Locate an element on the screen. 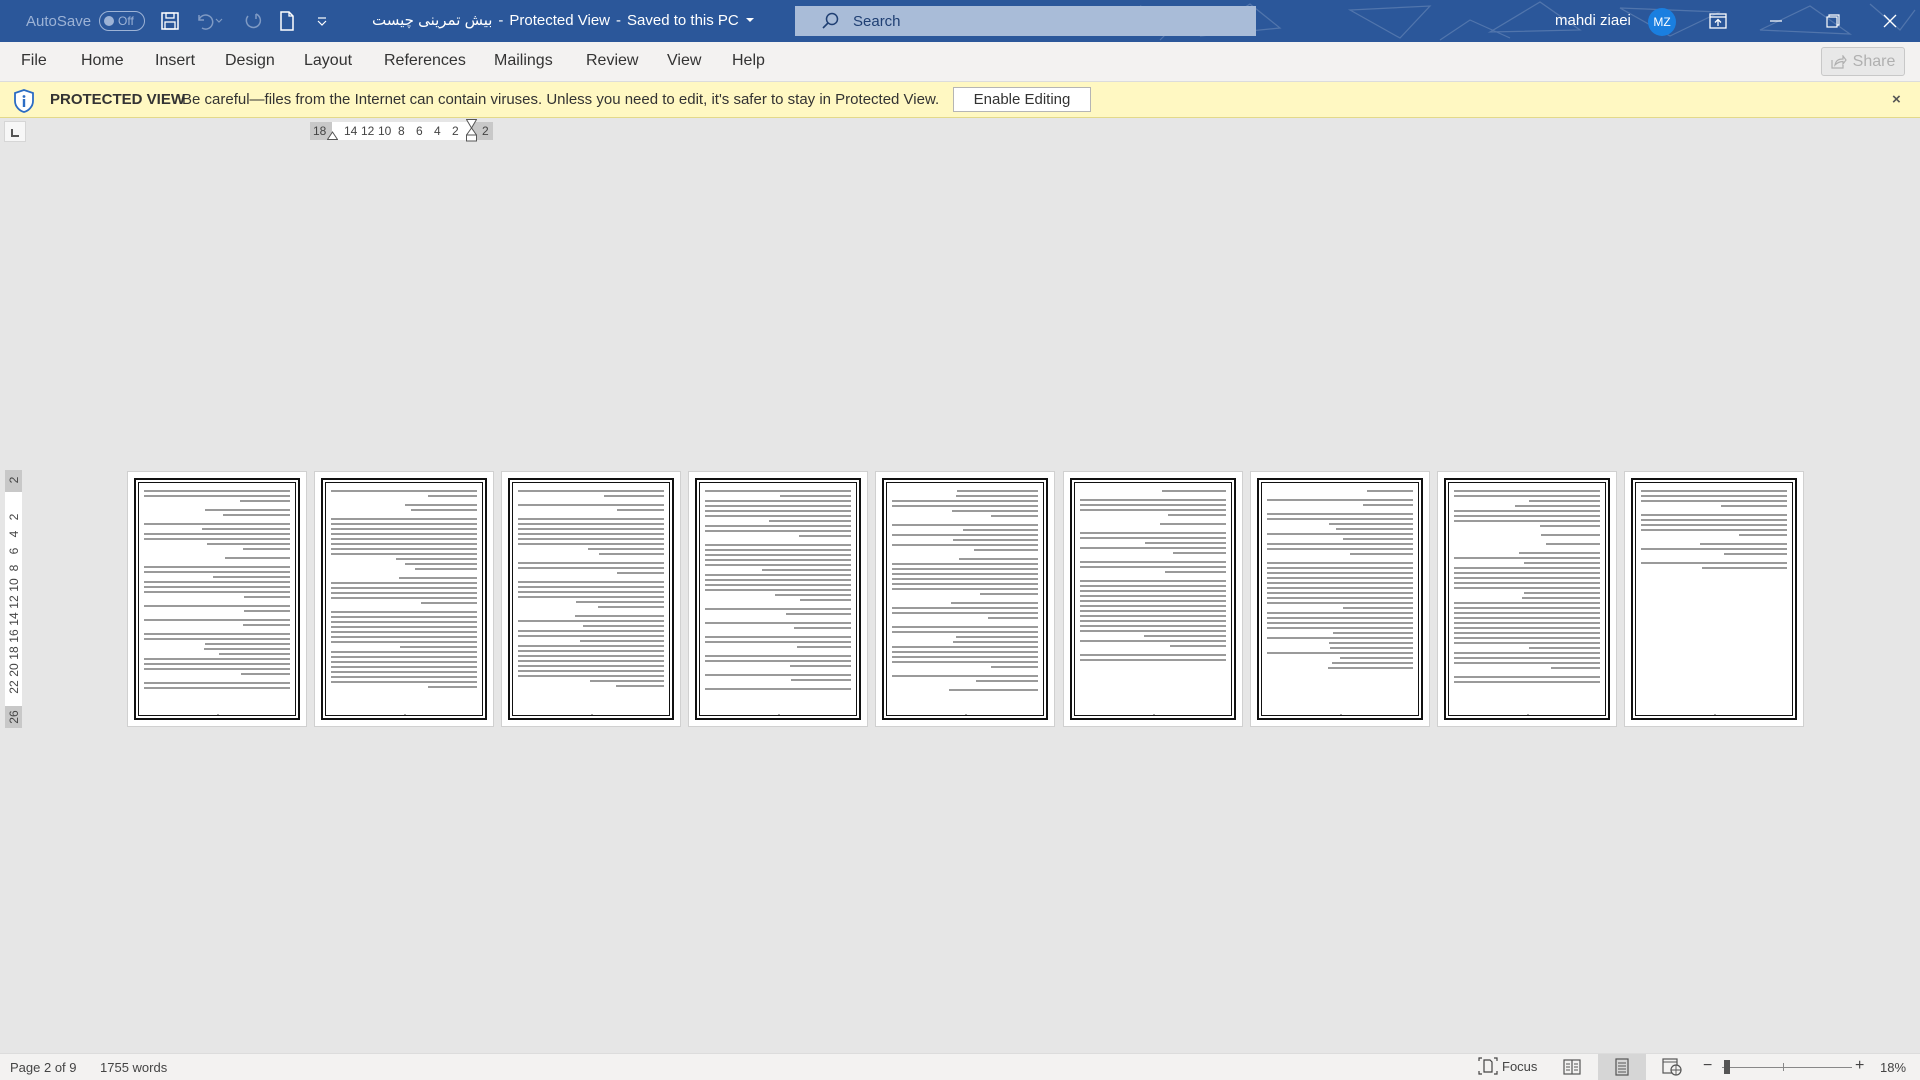 This screenshot has height=1080, width=1920. tab-help: Help is located at coordinates (748, 61).